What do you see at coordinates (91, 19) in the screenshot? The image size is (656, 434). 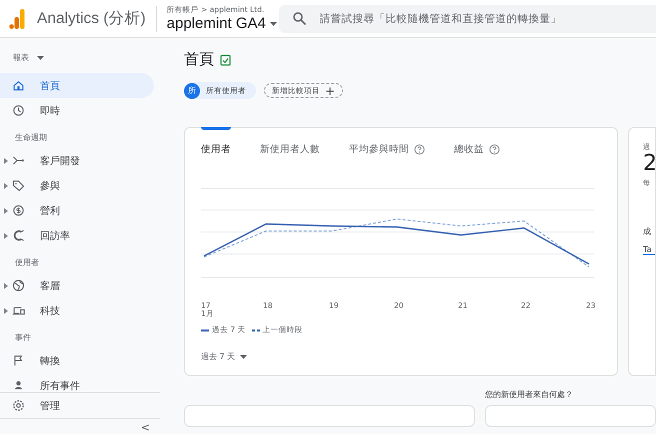 I see `product-name: Analytics (分析)` at bounding box center [91, 19].